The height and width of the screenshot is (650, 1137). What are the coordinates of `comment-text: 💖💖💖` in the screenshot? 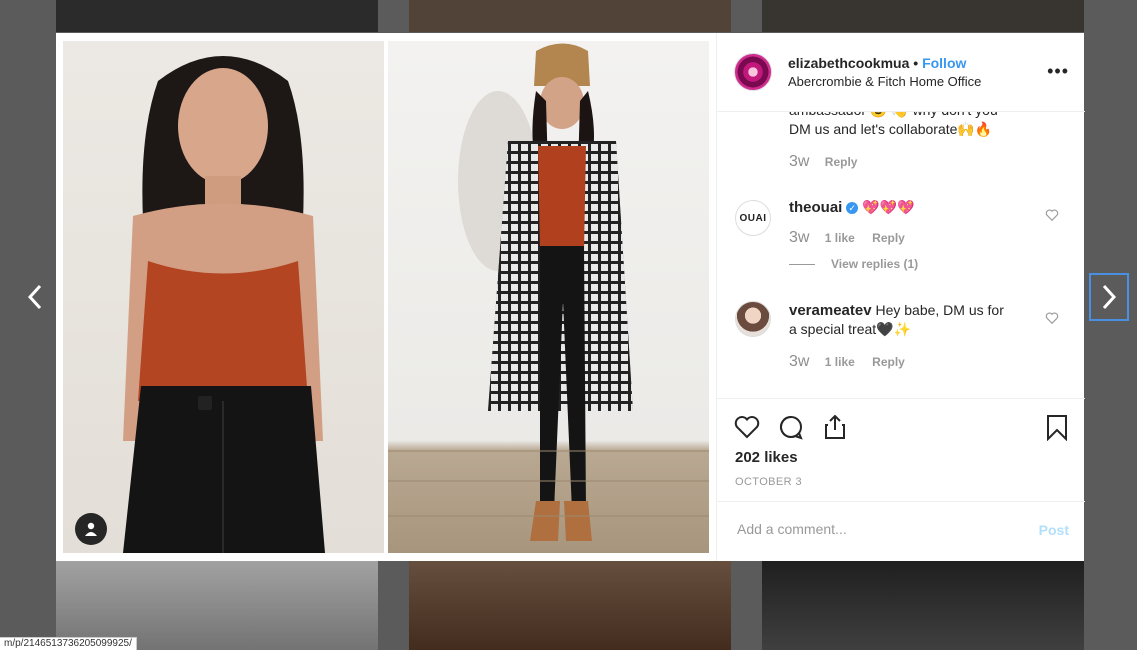 It's located at (888, 207).